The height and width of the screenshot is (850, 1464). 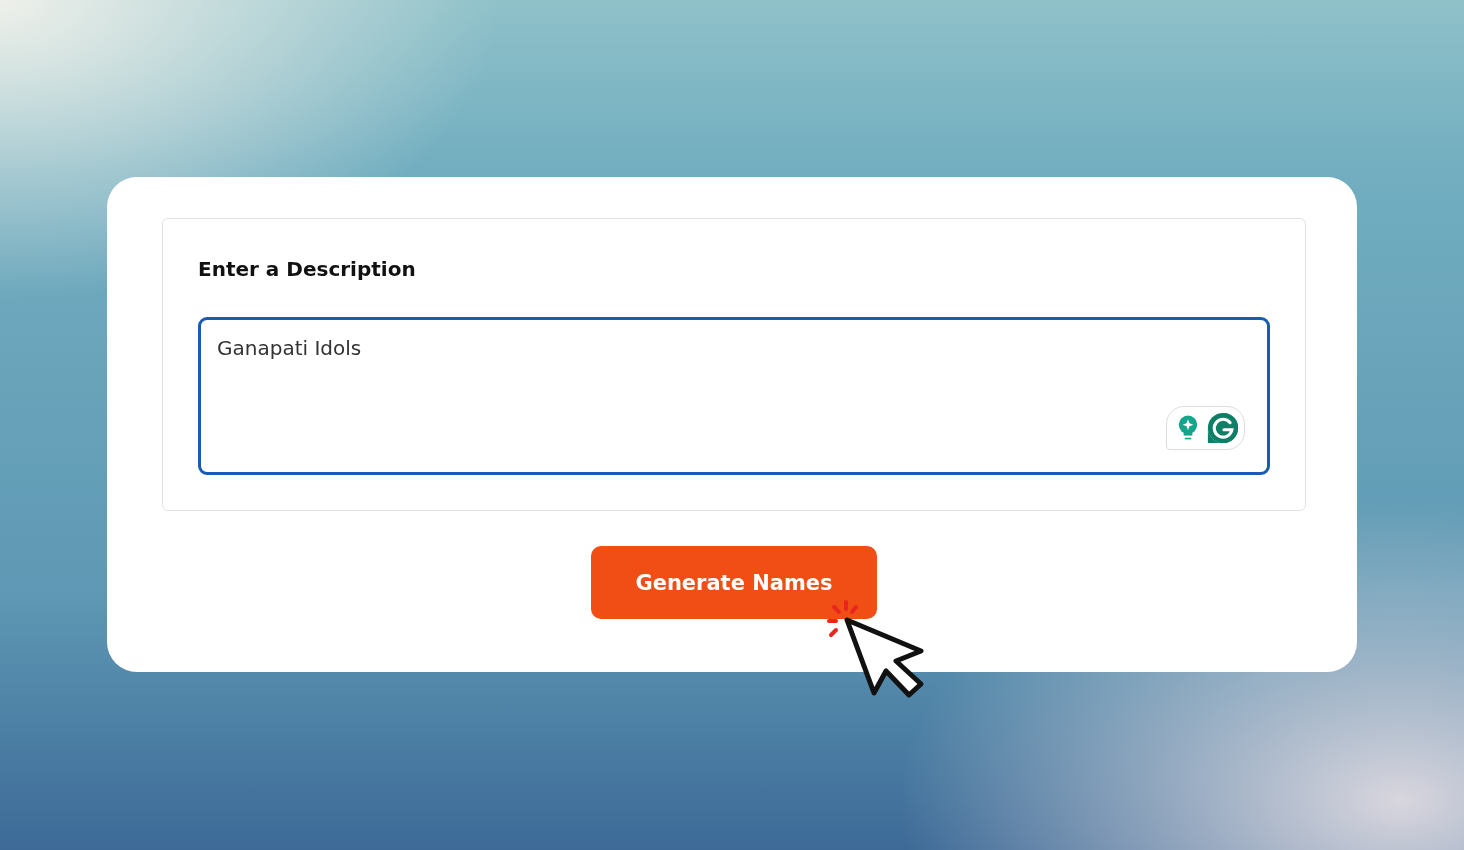 I want to click on generate-button: Generate Names, so click(x=734, y=582).